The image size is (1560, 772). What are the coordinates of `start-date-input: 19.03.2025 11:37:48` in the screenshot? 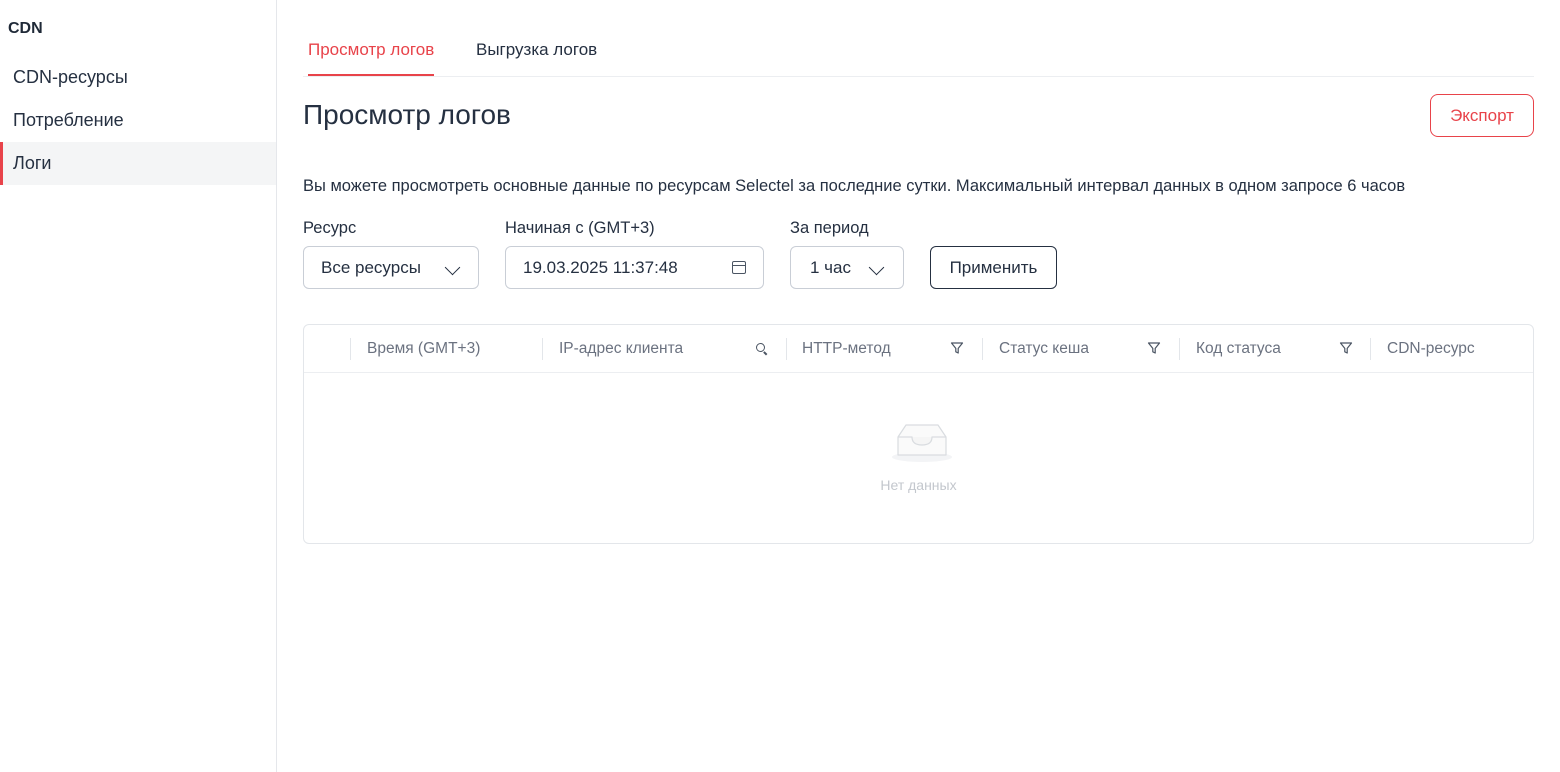 It's located at (634, 267).